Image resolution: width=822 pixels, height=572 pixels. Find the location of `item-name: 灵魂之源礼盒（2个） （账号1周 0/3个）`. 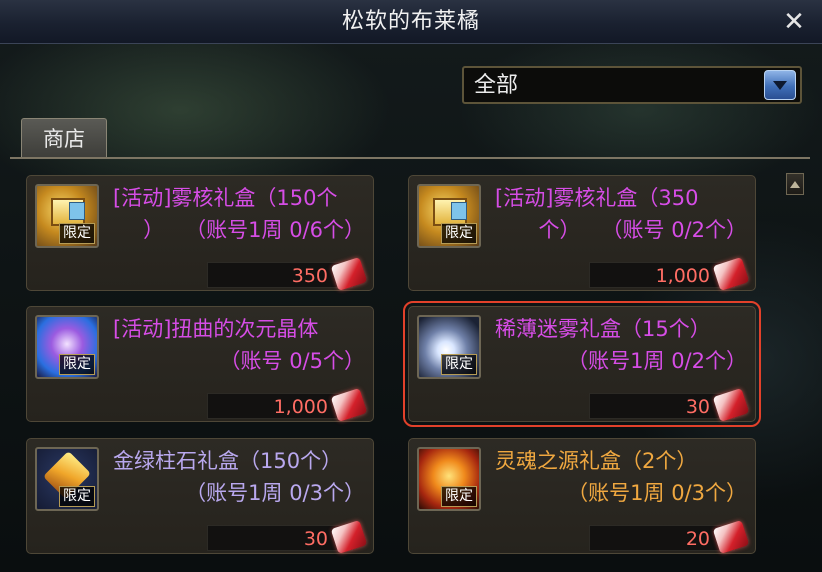

item-name: 灵魂之源礼盒（2个） （账号1周 0/3个） is located at coordinates (621, 477).